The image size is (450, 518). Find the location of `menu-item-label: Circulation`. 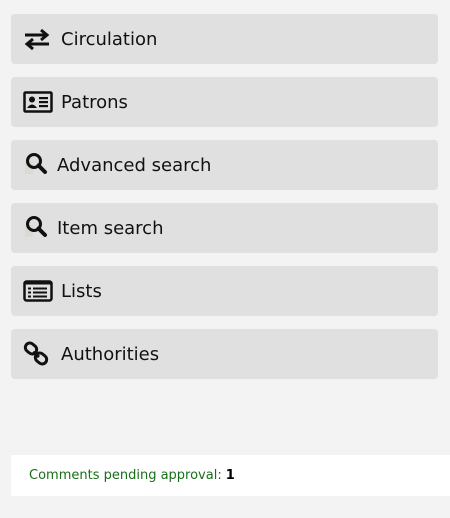

menu-item-label: Circulation is located at coordinates (109, 39).